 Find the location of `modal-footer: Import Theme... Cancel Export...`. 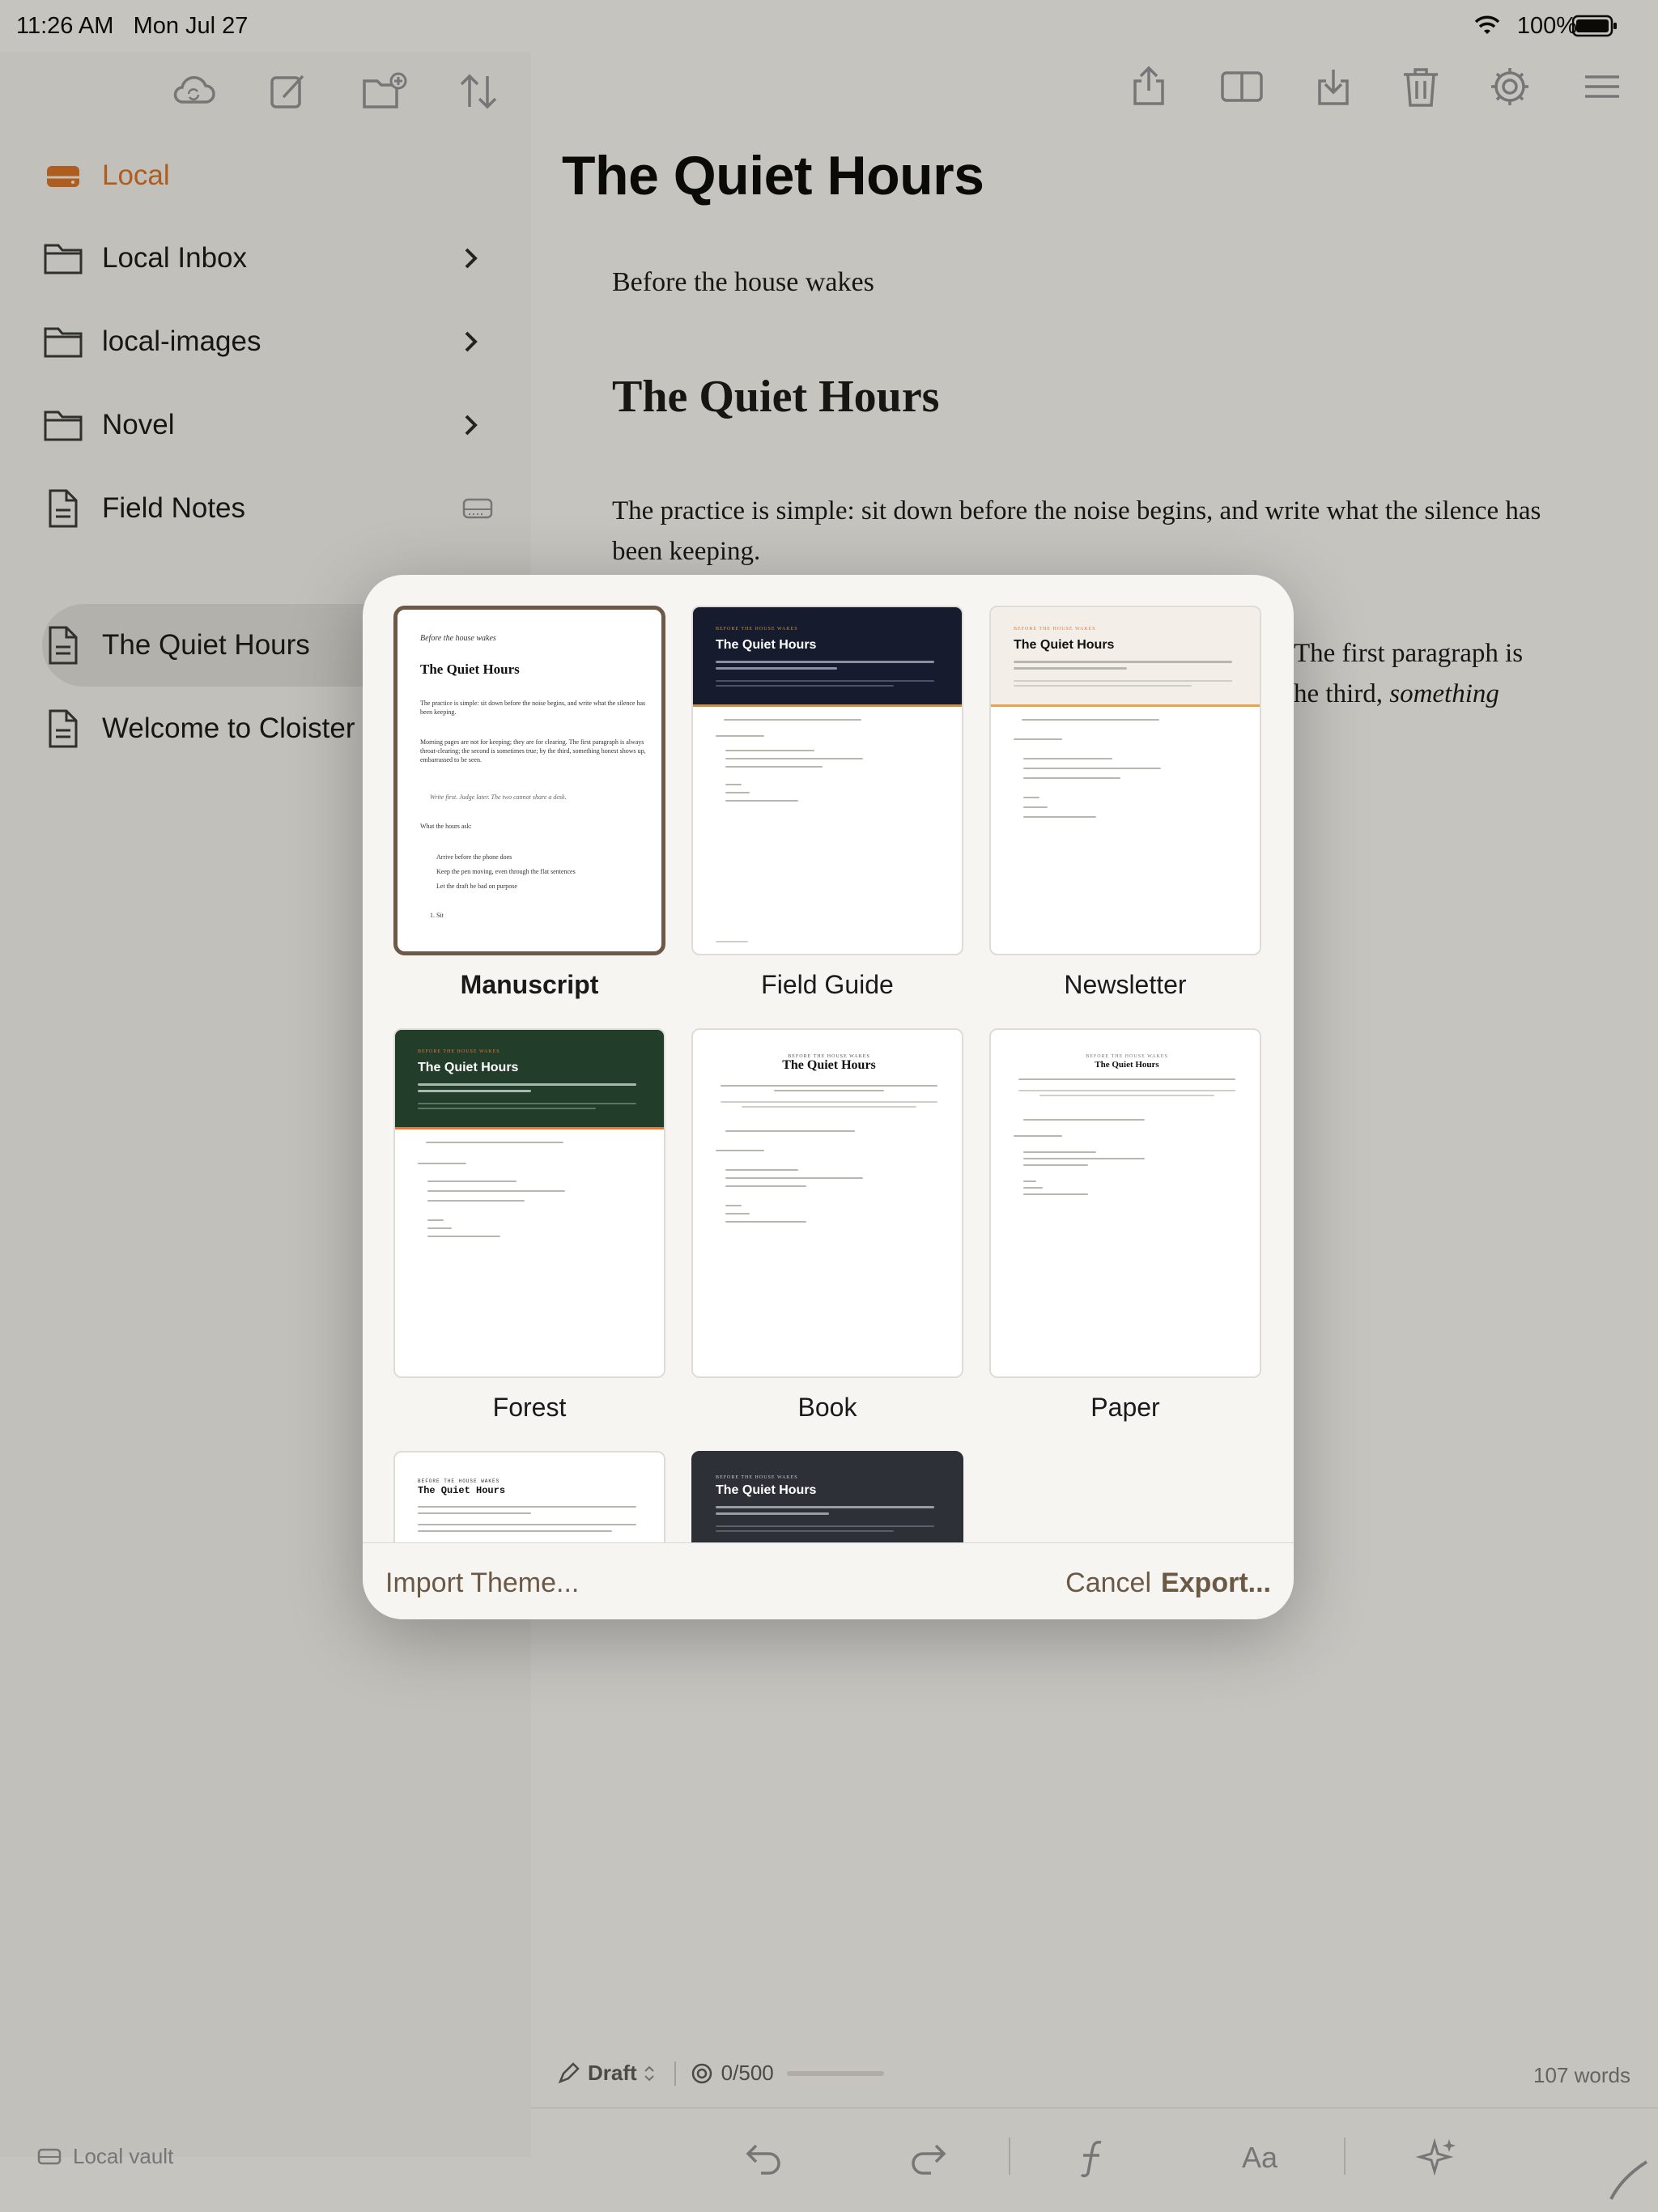

modal-footer: Import Theme... Cancel Export... is located at coordinates (828, 1581).